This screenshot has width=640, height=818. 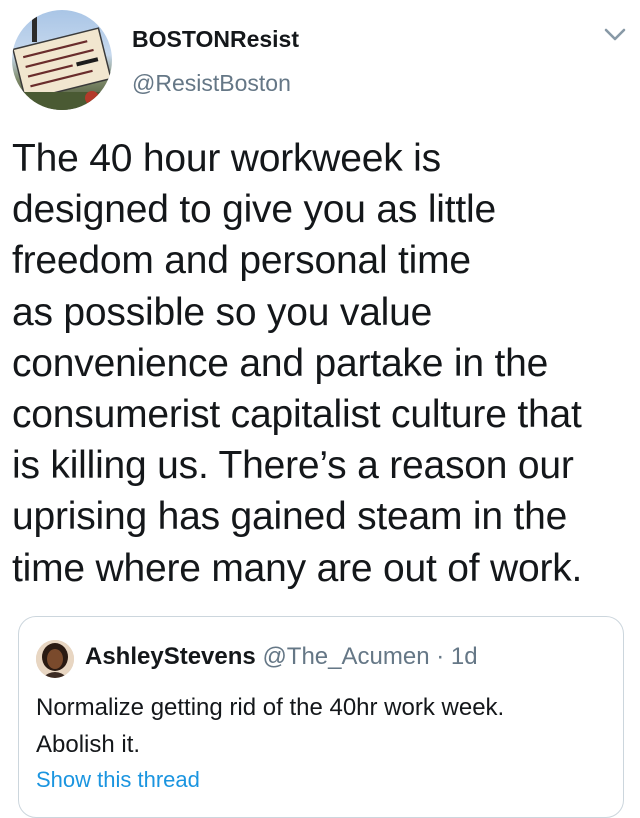 I want to click on author-name: BOSTONResist, so click(x=215, y=39).